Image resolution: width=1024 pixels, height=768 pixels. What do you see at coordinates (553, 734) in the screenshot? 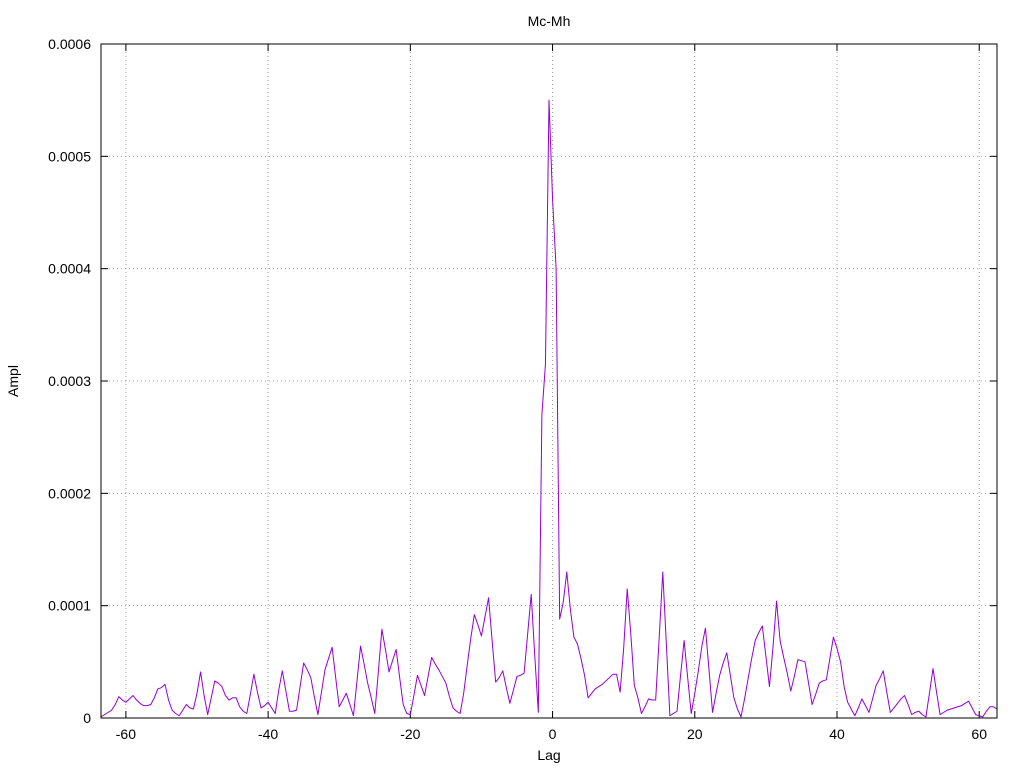
I see `x-tick-label: 0` at bounding box center [553, 734].